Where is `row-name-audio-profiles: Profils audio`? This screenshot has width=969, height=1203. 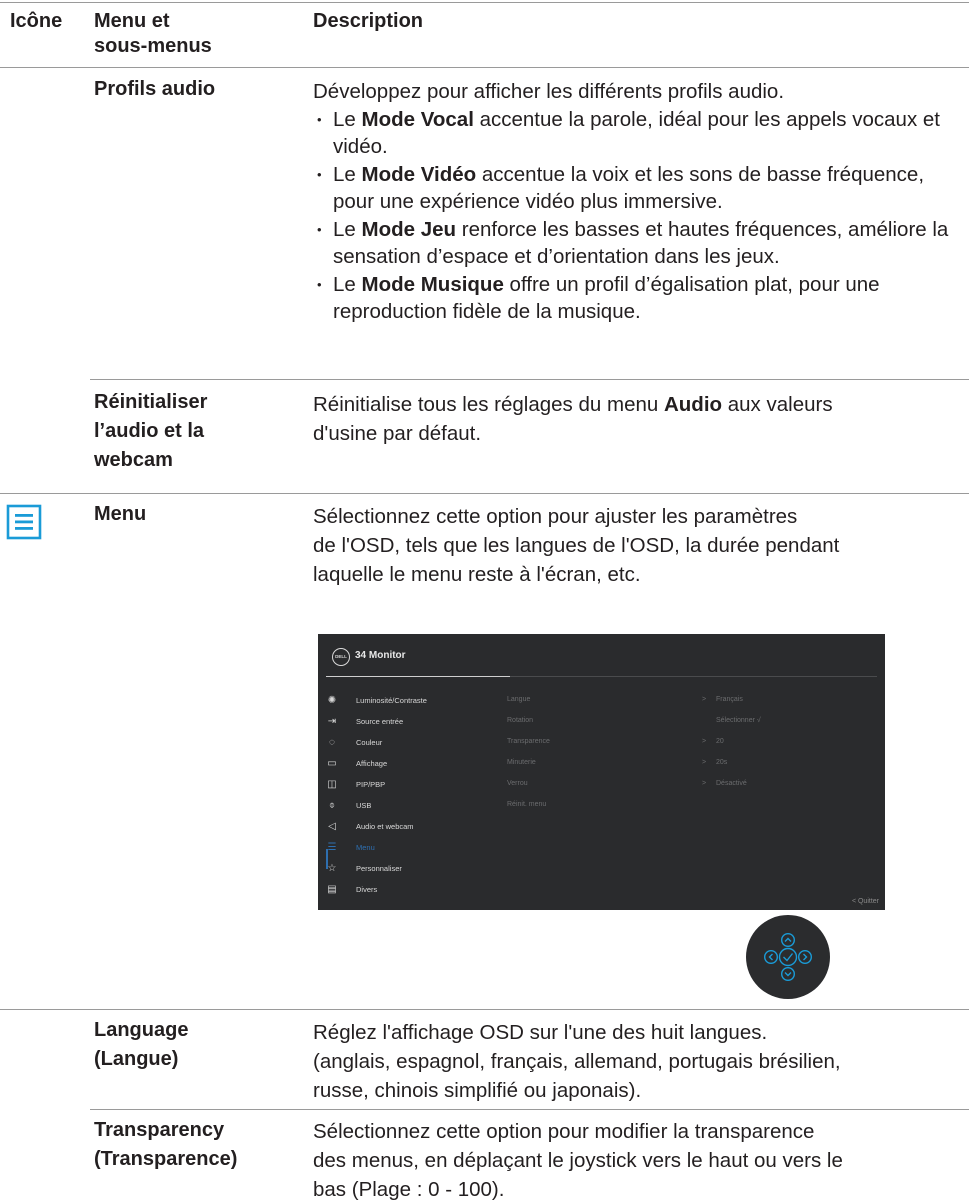 row-name-audio-profiles: Profils audio is located at coordinates (155, 89).